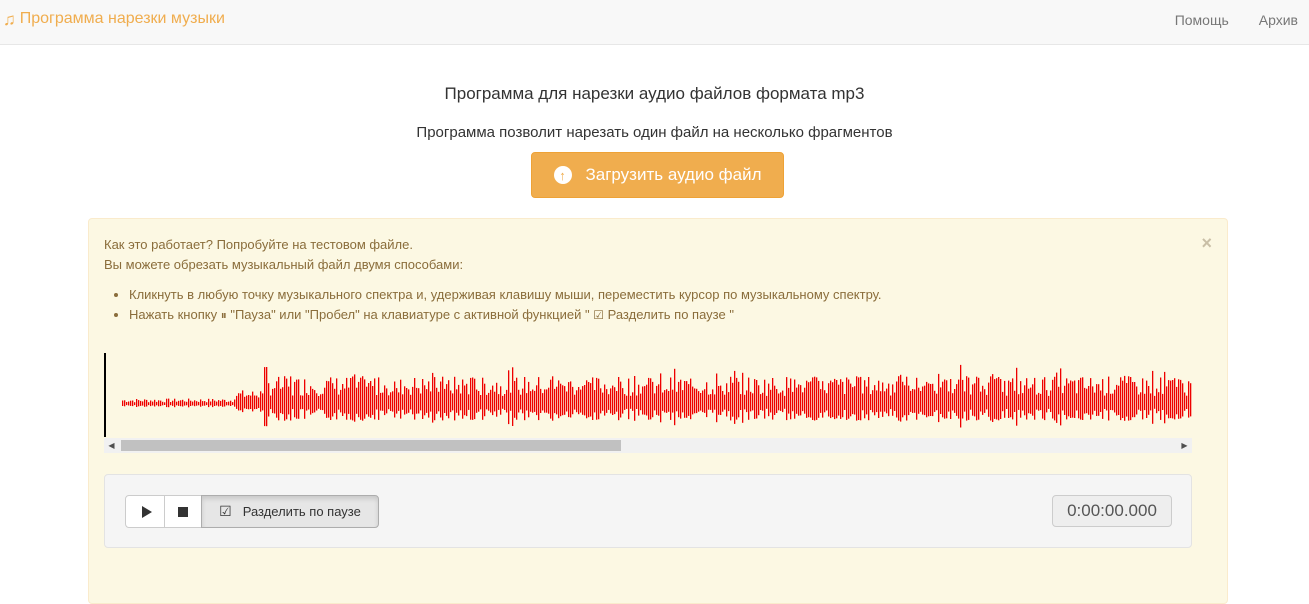  I want to click on checkbox-icon: ☑, so click(598, 315).